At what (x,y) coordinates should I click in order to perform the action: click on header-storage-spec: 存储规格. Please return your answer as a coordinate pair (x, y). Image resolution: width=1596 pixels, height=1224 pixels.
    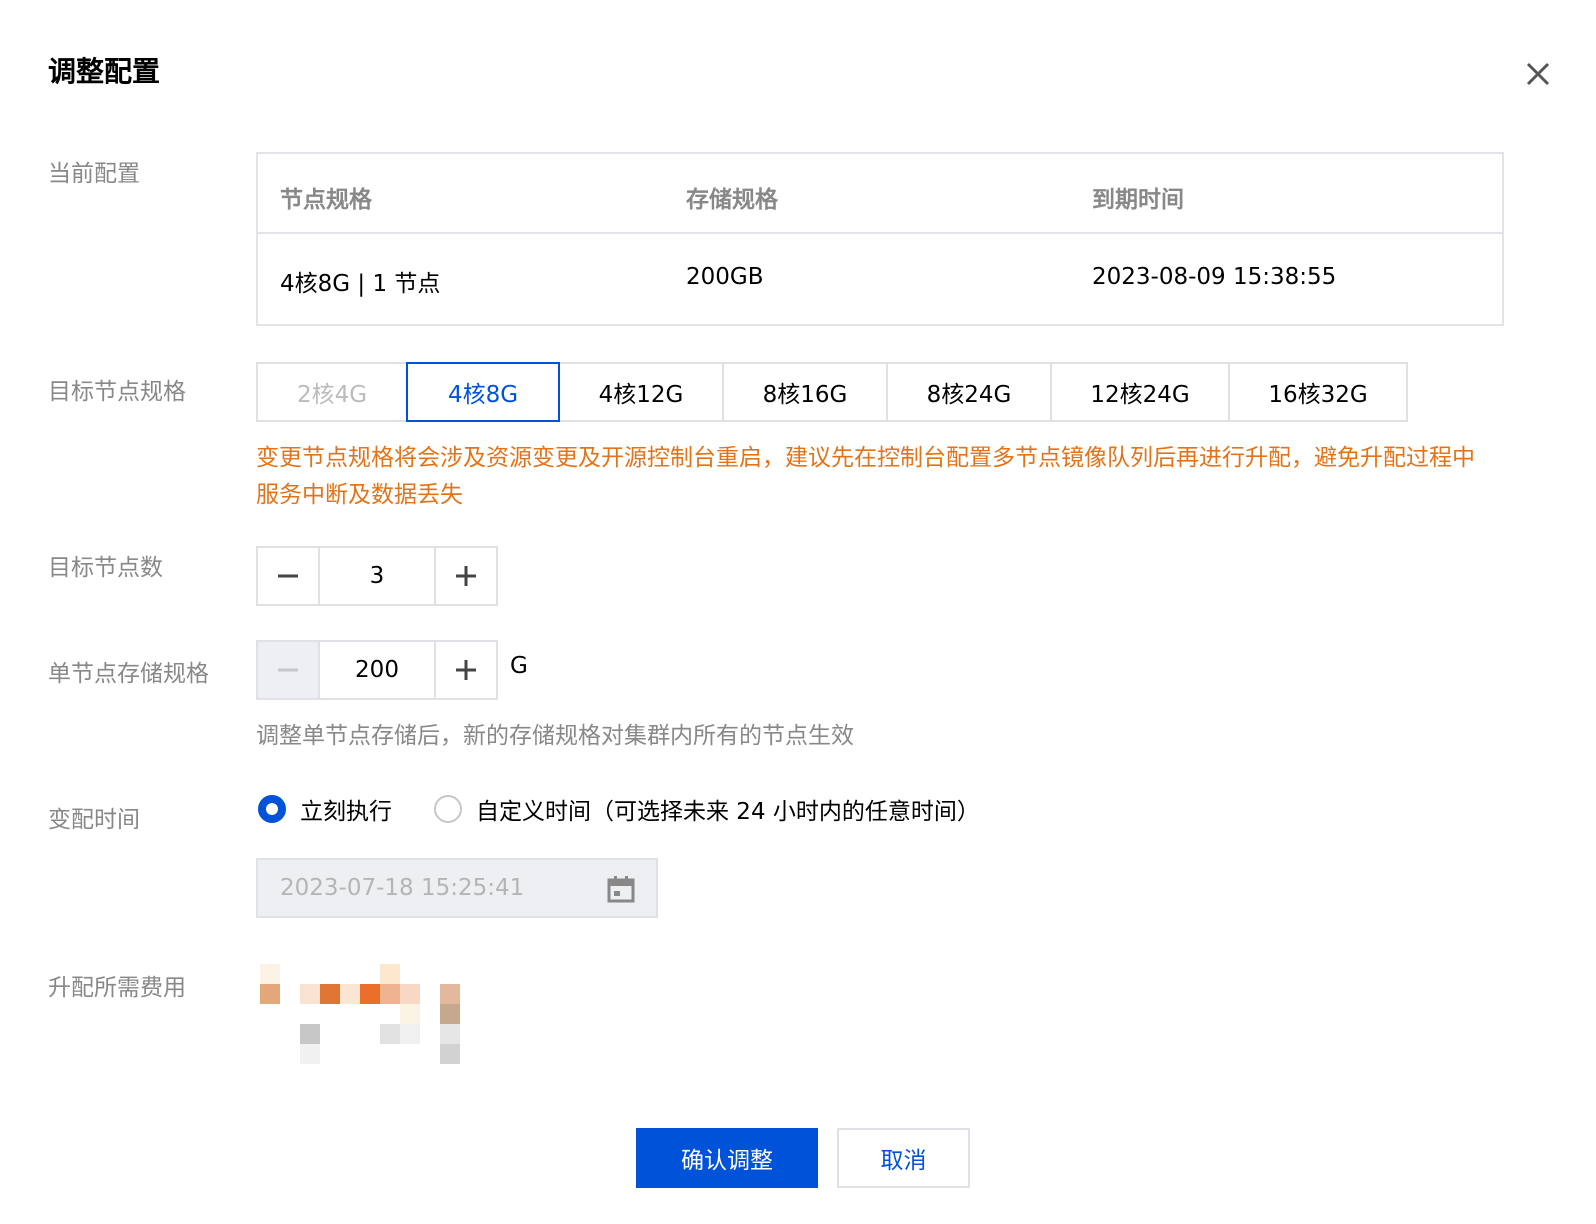
    Looking at the image, I should click on (732, 200).